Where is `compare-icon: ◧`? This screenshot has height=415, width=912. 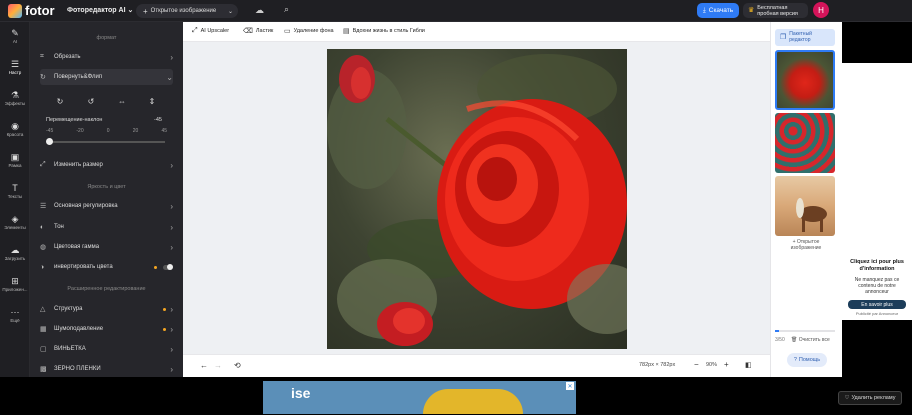 compare-icon: ◧ is located at coordinates (748, 365).